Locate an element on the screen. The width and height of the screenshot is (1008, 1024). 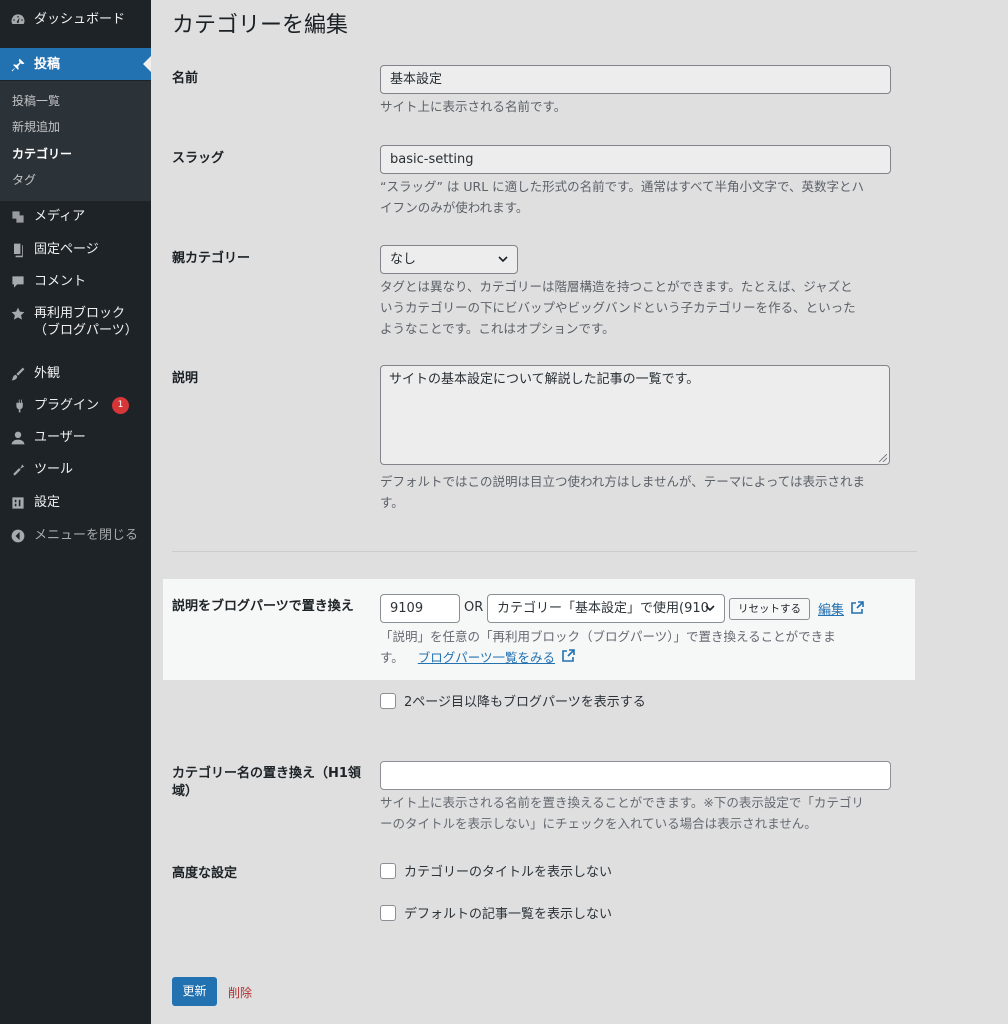
menu-media-label: メディア is located at coordinates (60, 216).